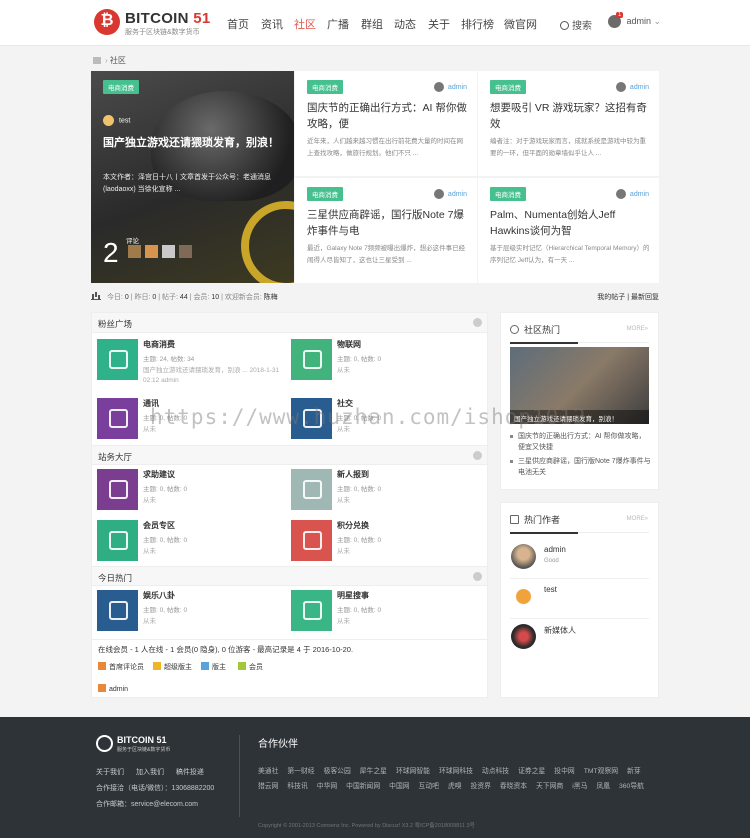  I want to click on footer-link-about: 关于我们, so click(110, 772).